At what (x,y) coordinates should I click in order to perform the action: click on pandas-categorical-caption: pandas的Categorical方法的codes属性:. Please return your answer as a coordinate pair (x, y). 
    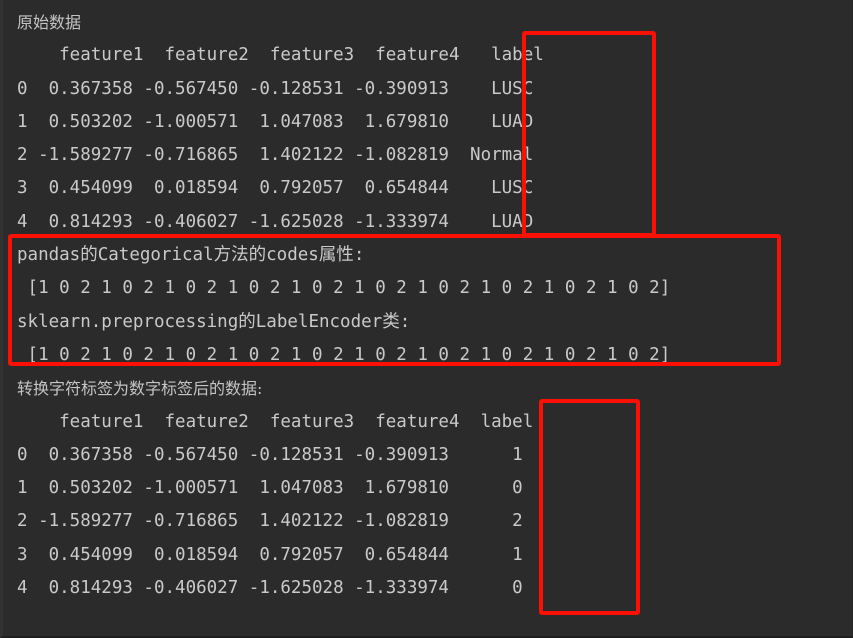
    Looking at the image, I should click on (191, 255).